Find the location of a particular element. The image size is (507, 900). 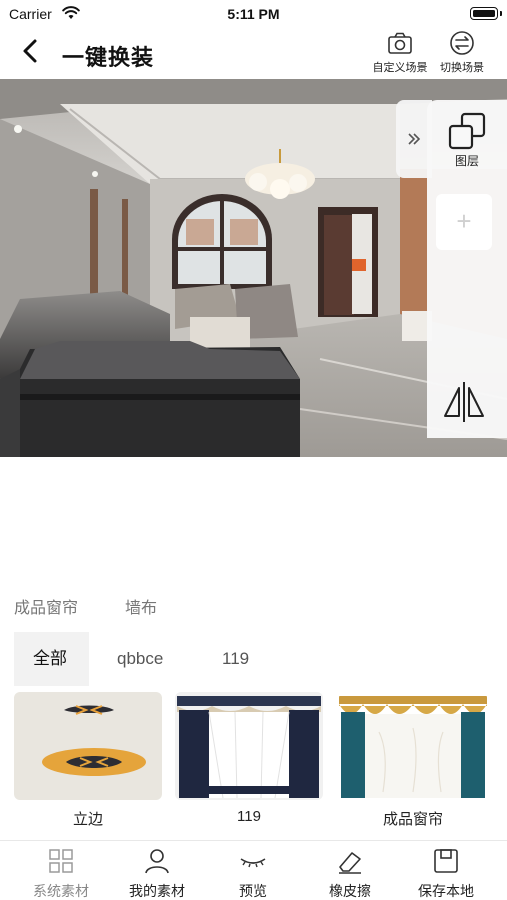

nav-eraser: 橡皮擦 is located at coordinates (350, 873).